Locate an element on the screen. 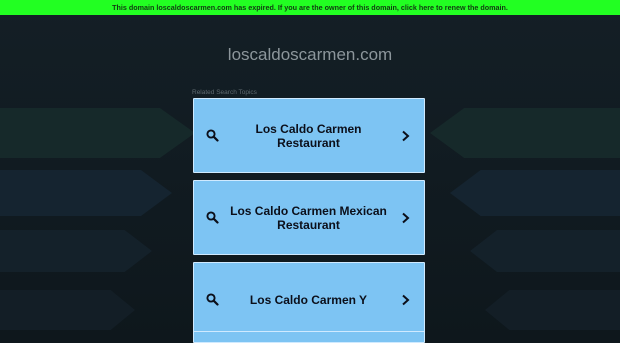 The height and width of the screenshot is (343, 620). search-topic-link is located at coordinates (309, 337).